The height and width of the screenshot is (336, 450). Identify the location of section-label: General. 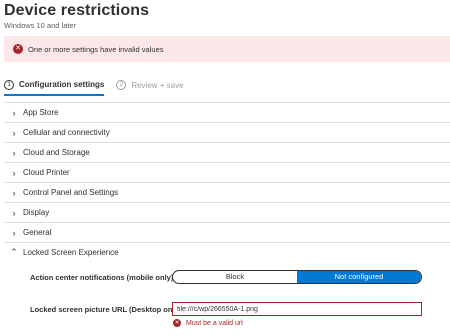
(37, 232).